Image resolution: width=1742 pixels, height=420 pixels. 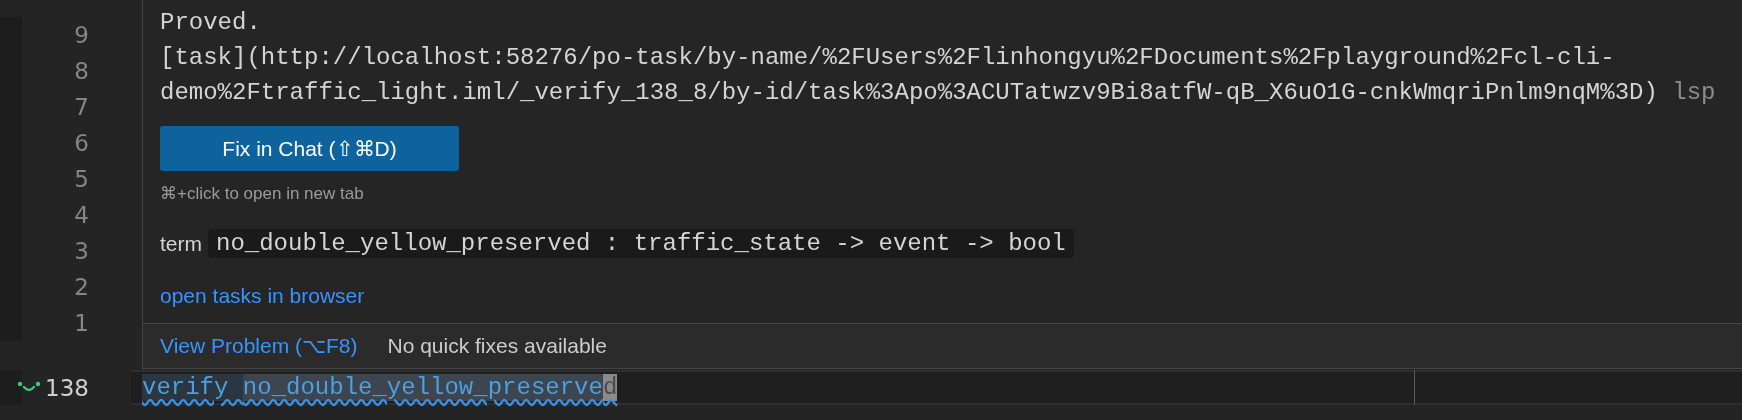 I want to click on hint-text: ⌘+click to open in new tab, so click(x=262, y=193).